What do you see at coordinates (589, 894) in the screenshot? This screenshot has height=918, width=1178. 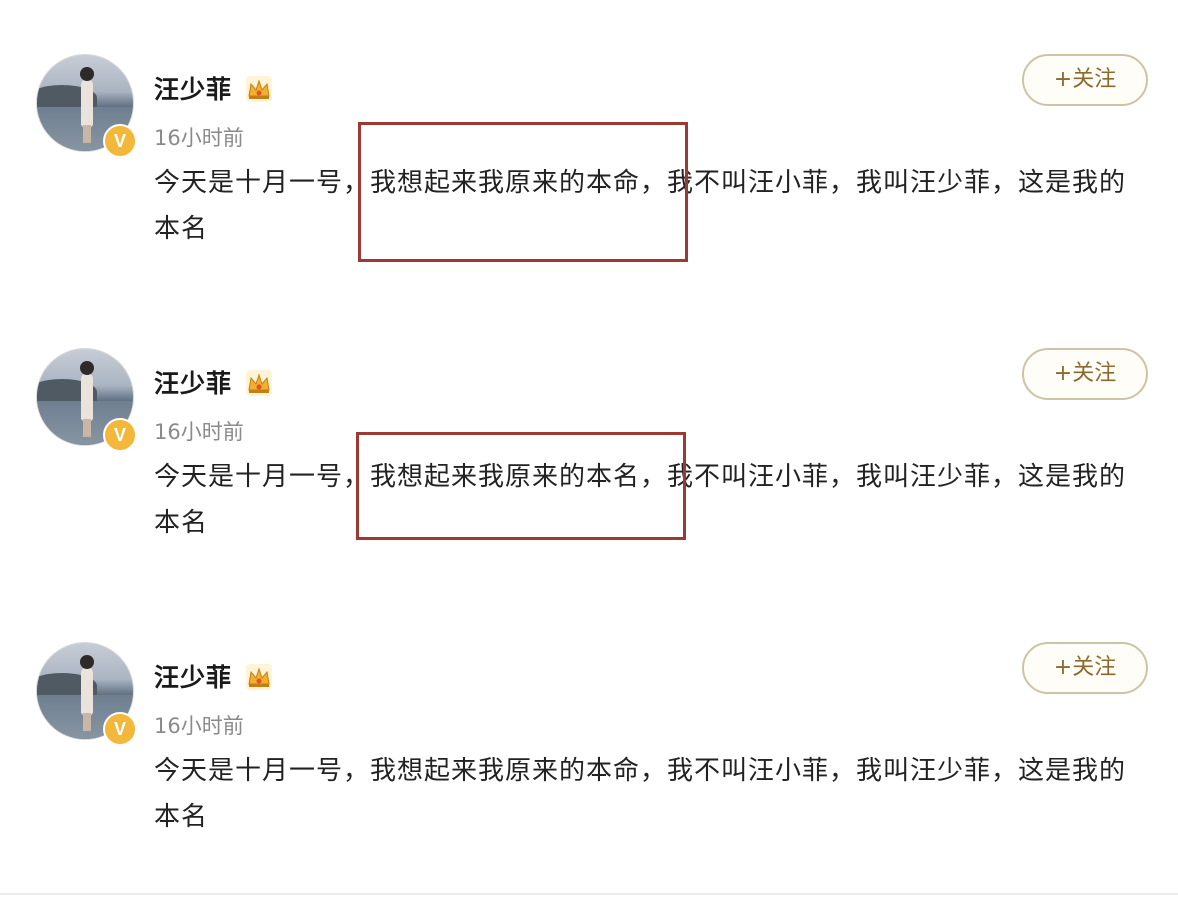 I see `post-divider` at bounding box center [589, 894].